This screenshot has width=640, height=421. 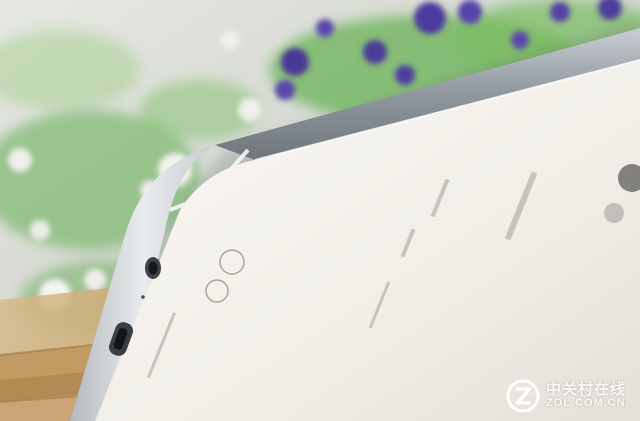 I want to click on microphone-hole, so click(x=143, y=297).